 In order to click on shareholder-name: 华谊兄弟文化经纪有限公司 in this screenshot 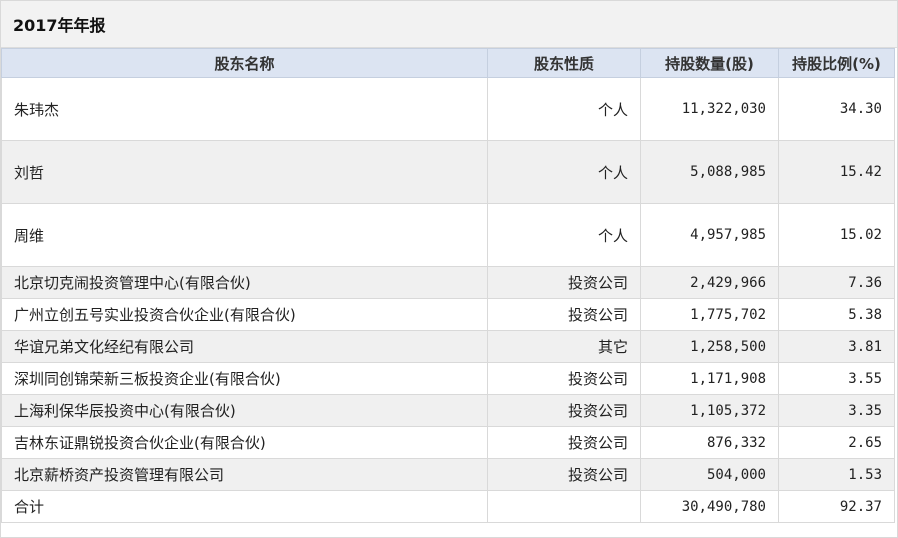, I will do `click(244, 346)`.